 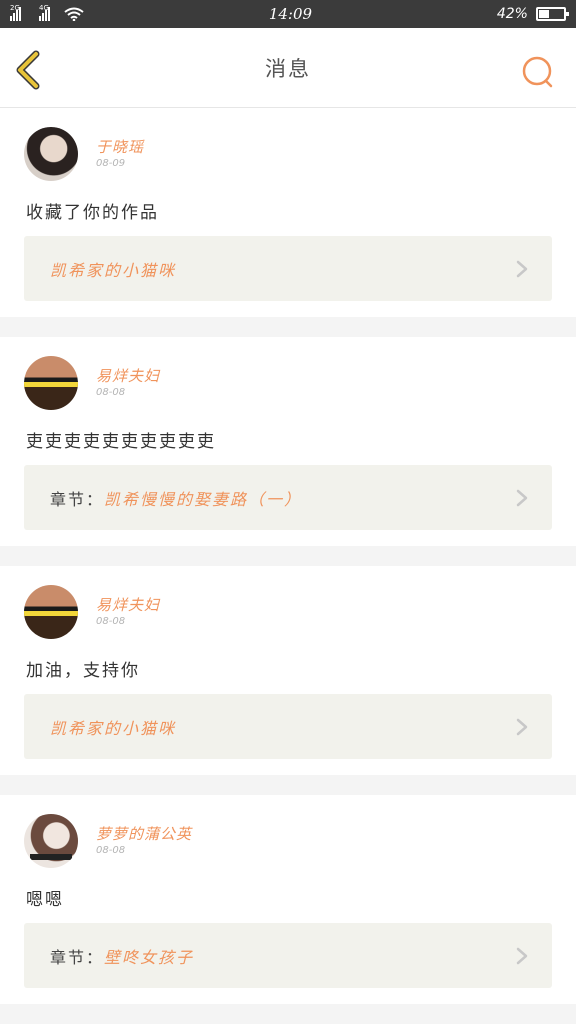 I want to click on back-button, so click(x=30, y=70).